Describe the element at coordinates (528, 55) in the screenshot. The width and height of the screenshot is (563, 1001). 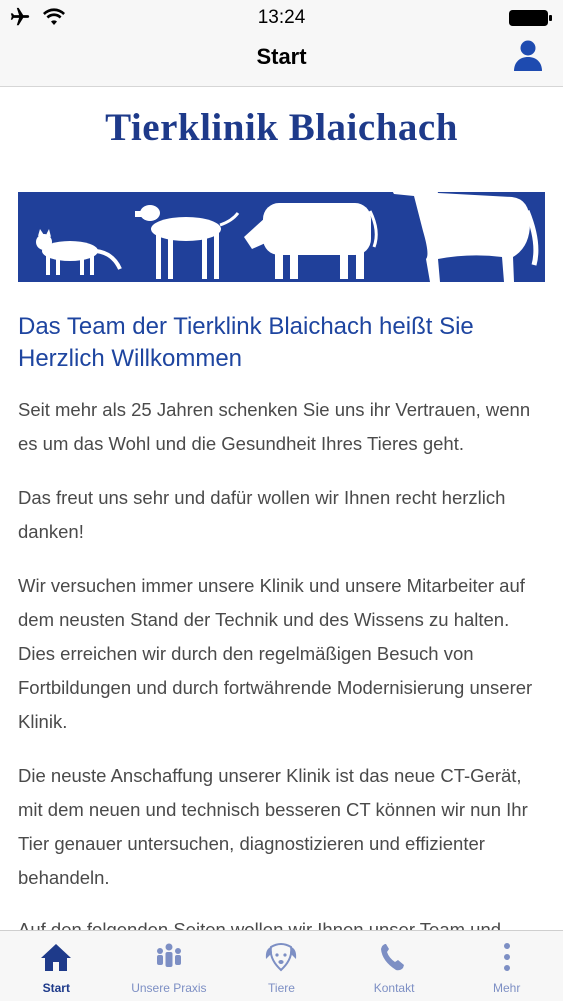
I see `profile-icon` at that location.